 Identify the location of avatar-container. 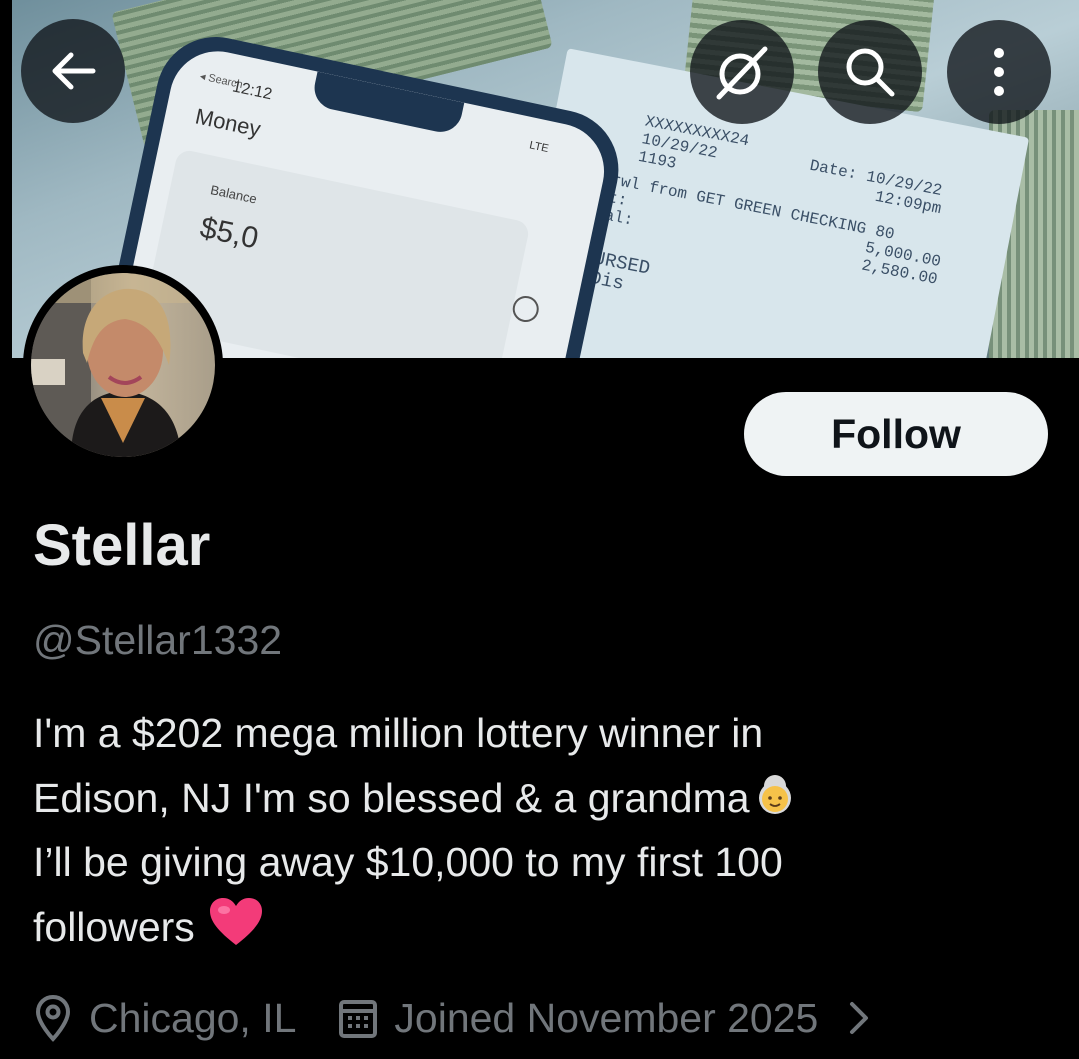
(123, 365).